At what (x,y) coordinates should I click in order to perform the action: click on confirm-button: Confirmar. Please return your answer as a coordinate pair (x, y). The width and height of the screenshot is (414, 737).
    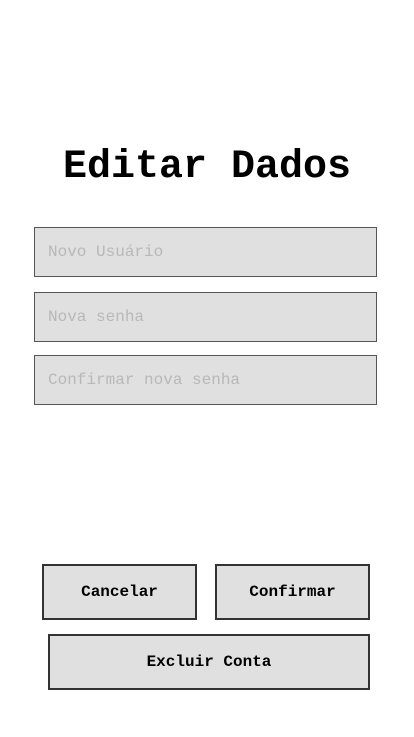
    Looking at the image, I should click on (292, 592).